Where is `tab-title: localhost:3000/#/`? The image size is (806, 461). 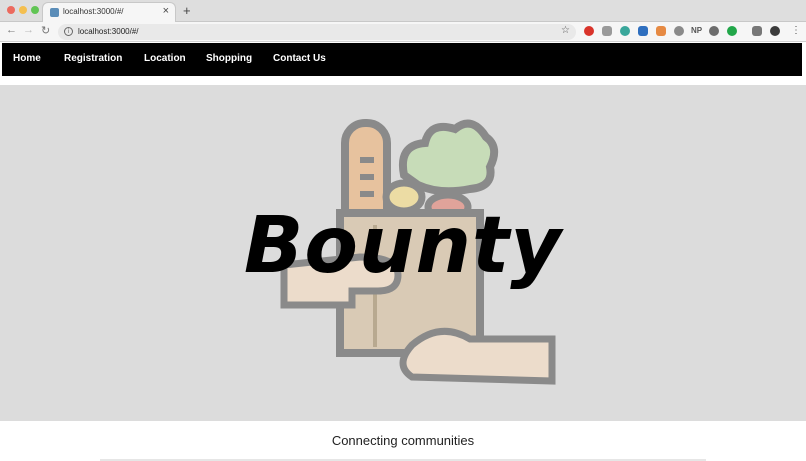
tab-title: localhost:3000/#/ is located at coordinates (93, 11).